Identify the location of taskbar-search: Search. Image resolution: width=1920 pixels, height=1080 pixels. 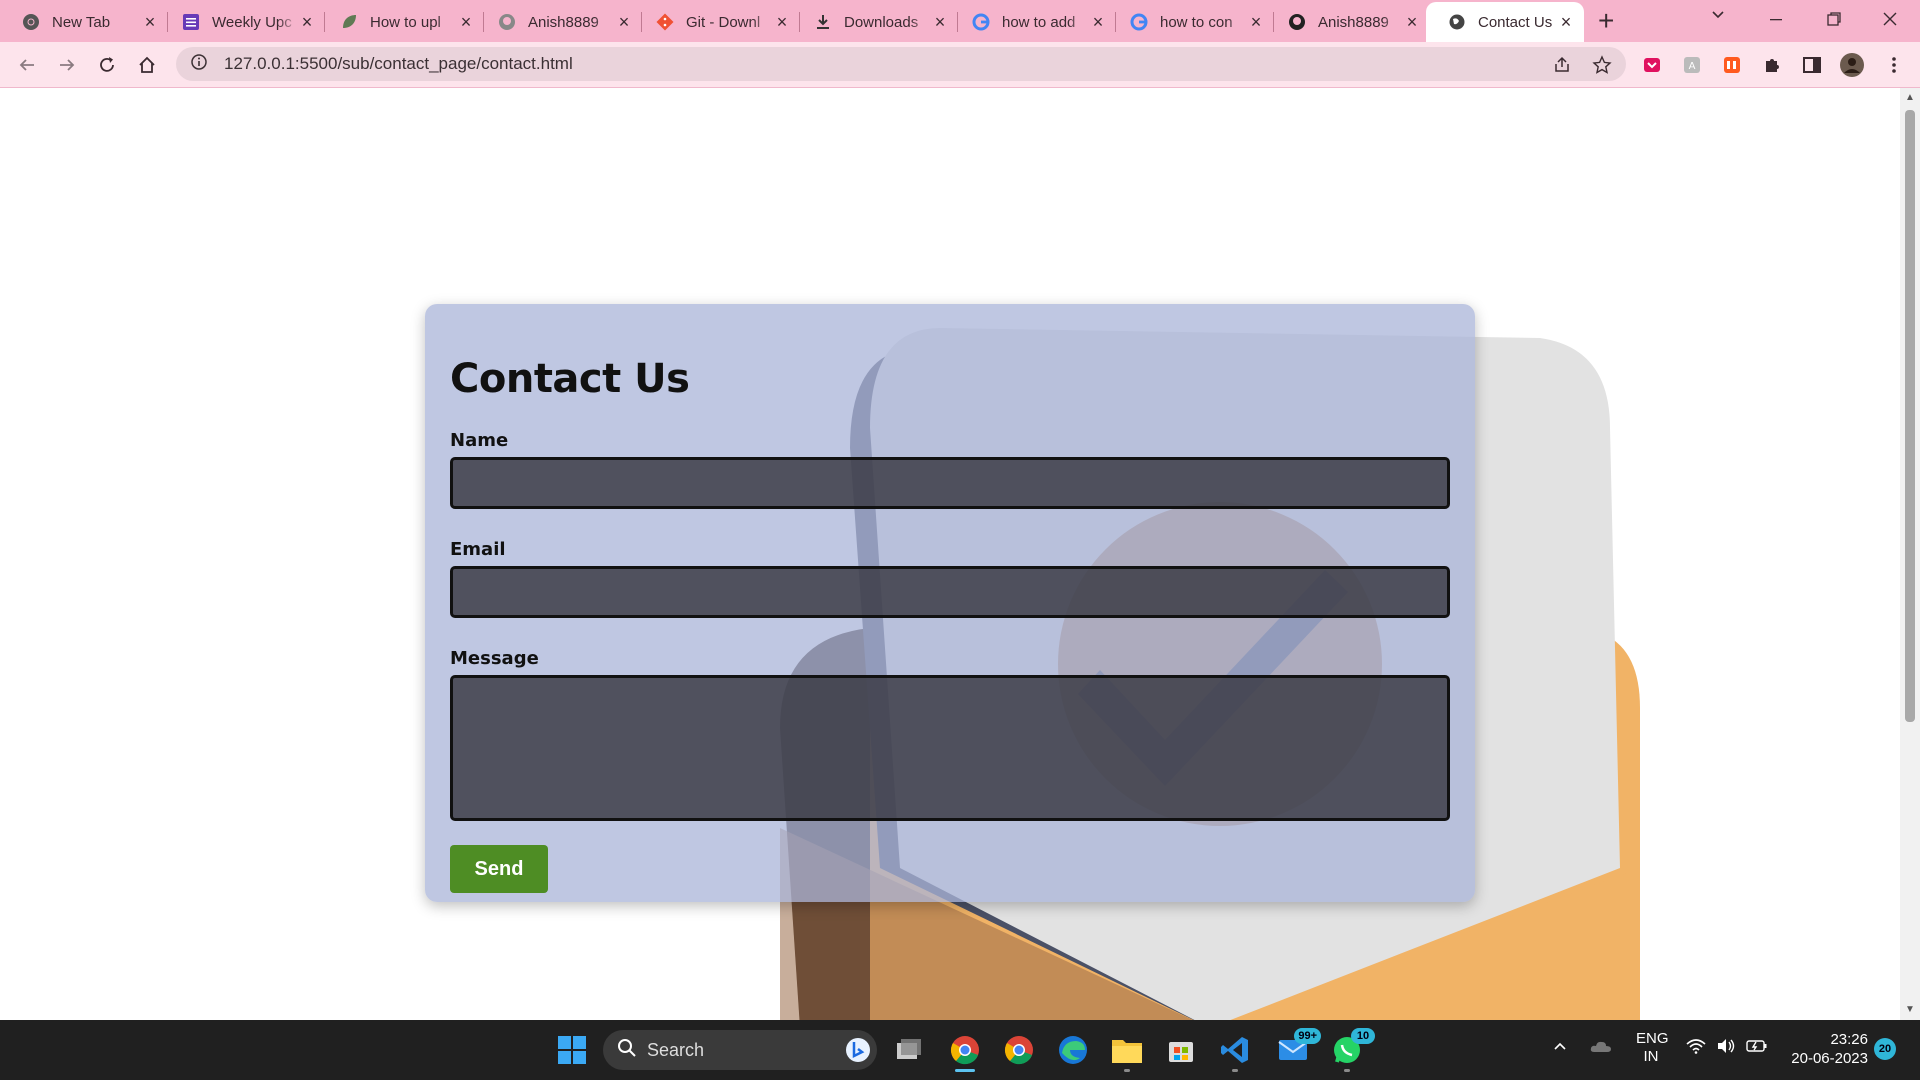
(740, 1050).